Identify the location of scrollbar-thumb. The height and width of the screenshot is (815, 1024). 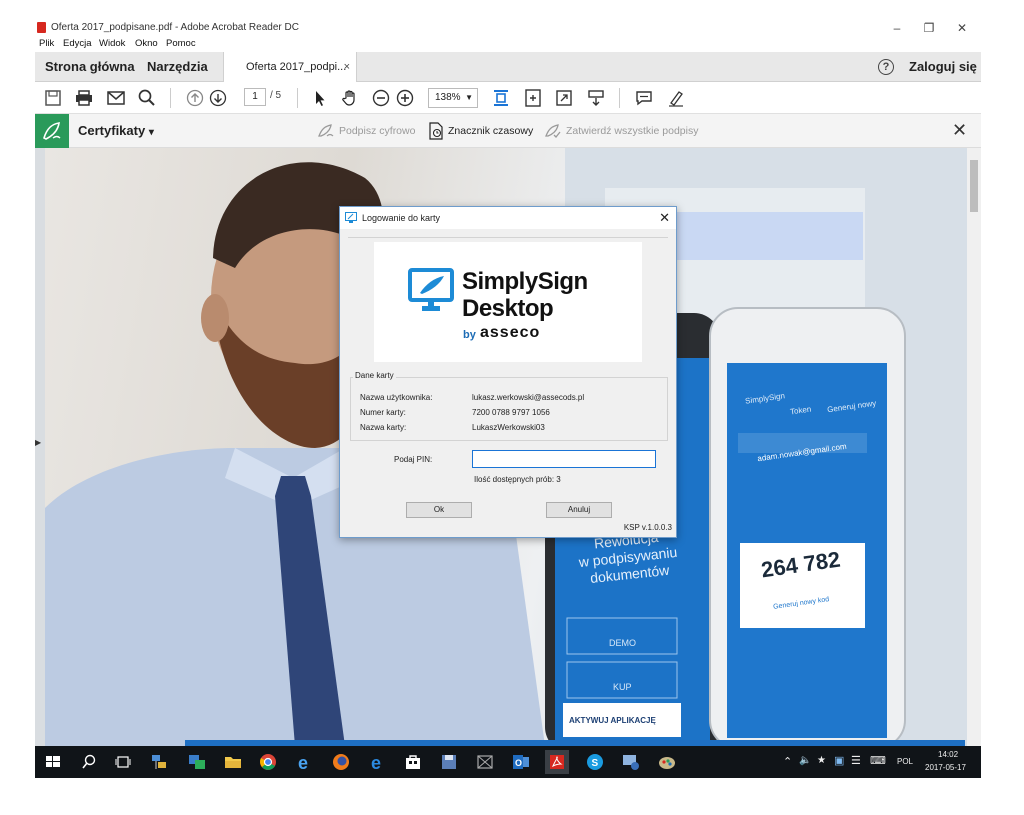
(974, 186).